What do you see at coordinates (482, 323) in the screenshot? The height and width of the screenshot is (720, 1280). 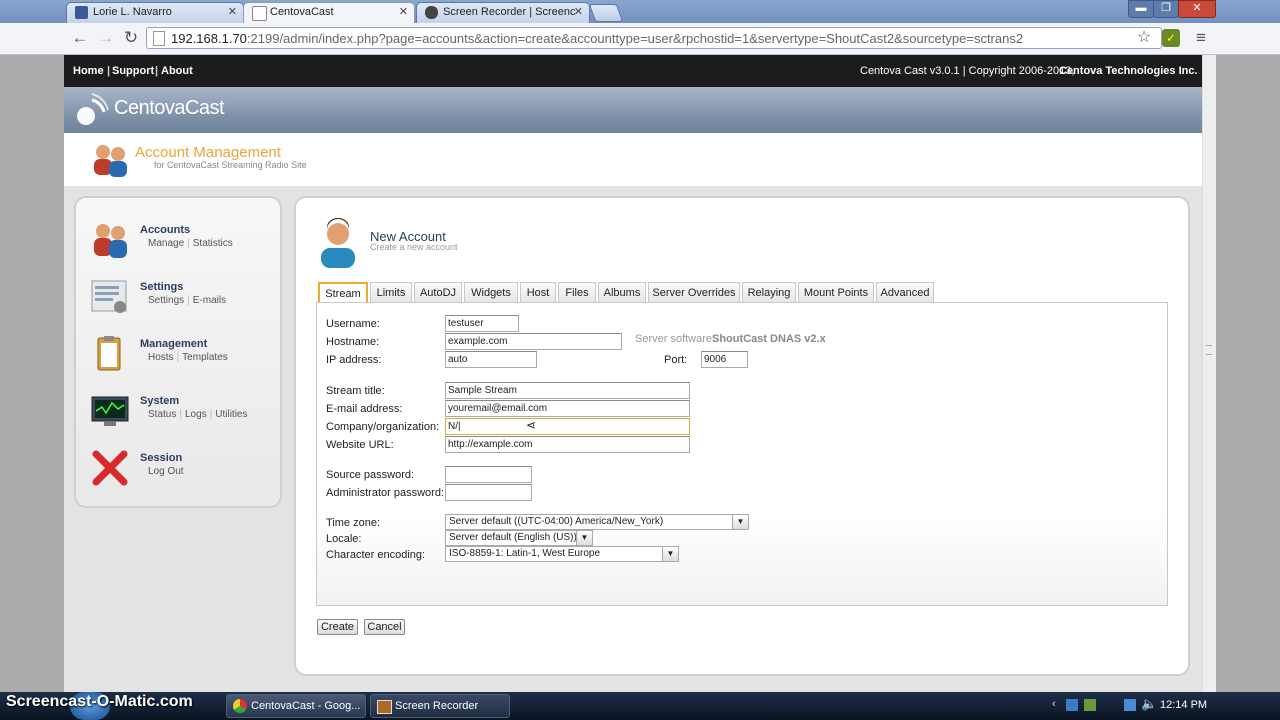 I see `username-field: testuser` at bounding box center [482, 323].